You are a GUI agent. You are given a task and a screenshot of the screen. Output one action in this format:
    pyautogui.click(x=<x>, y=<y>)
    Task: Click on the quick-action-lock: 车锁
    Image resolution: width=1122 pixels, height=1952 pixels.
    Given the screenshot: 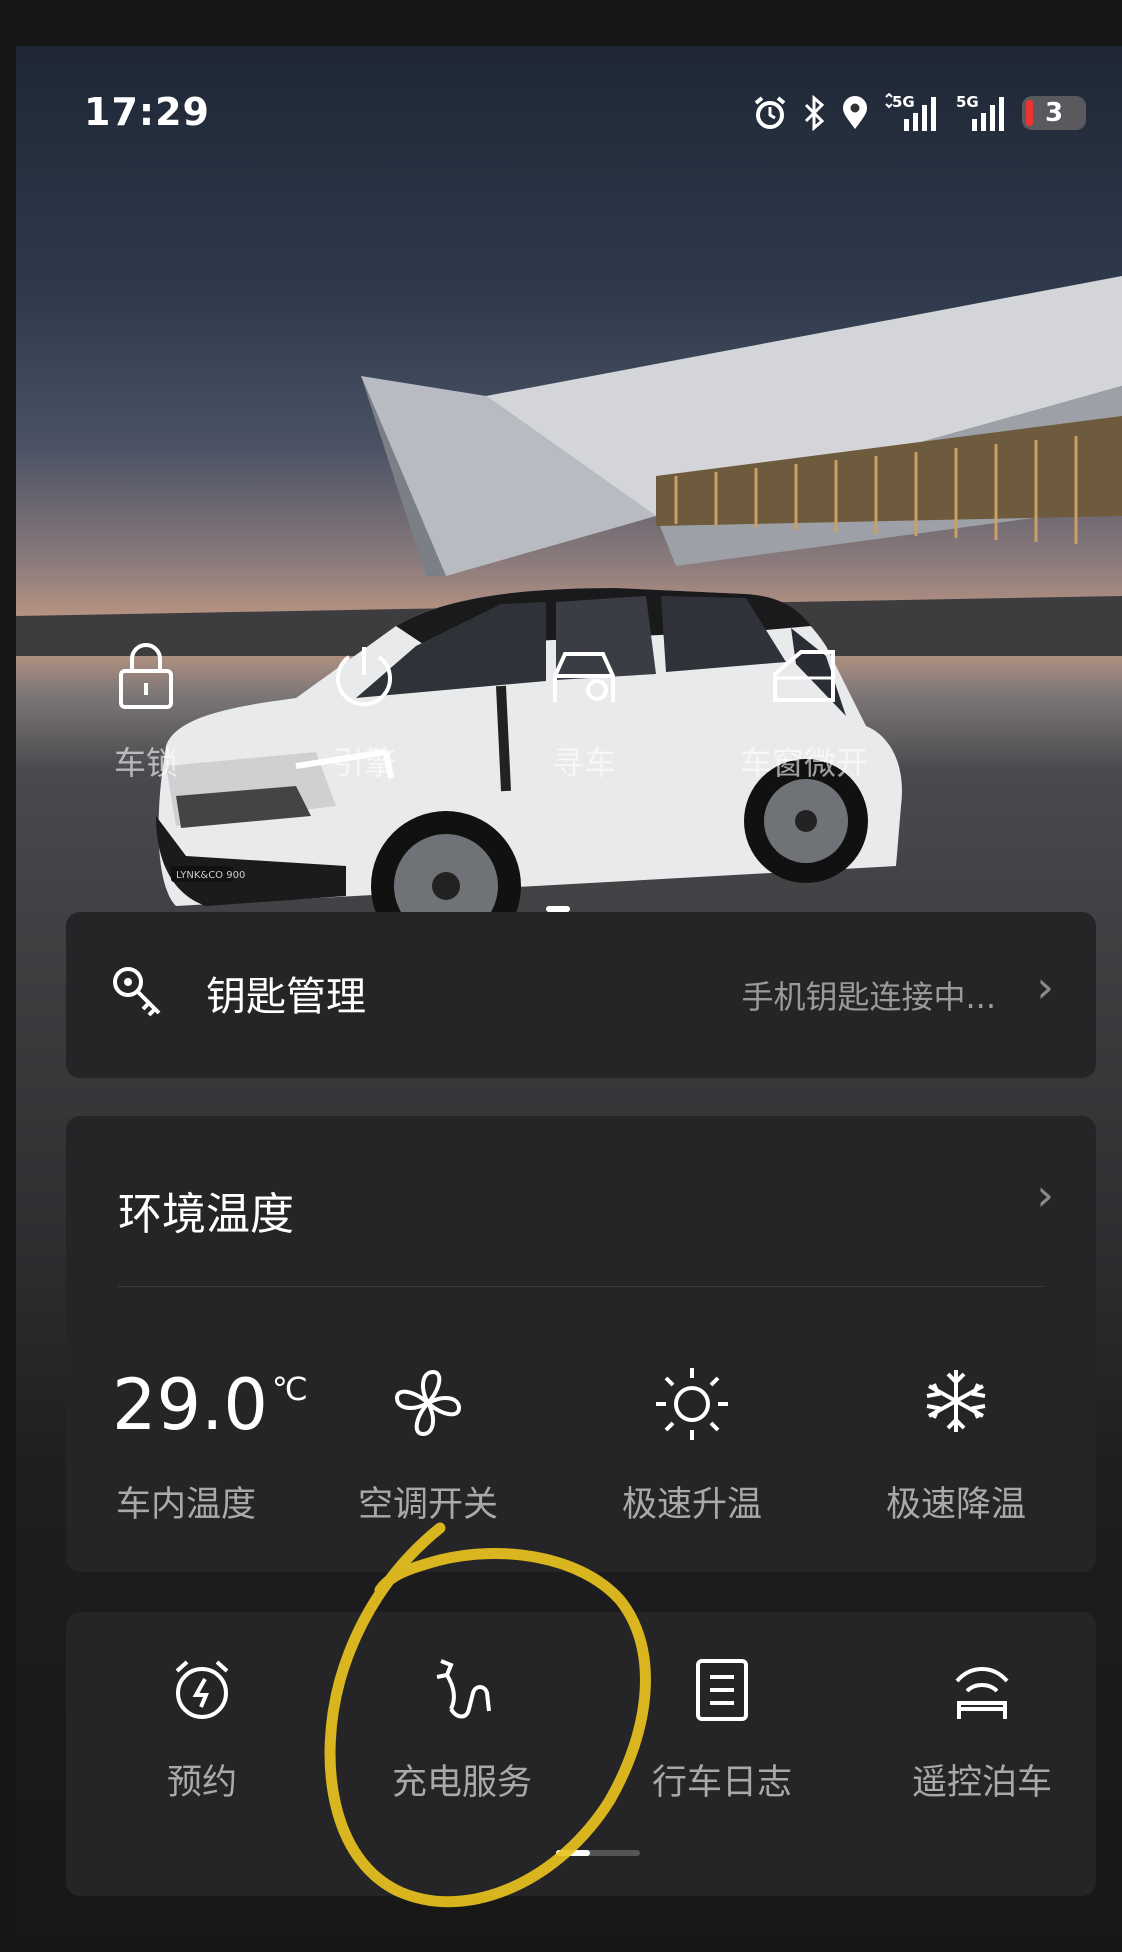 What is the action you would take?
    pyautogui.click(x=146, y=710)
    